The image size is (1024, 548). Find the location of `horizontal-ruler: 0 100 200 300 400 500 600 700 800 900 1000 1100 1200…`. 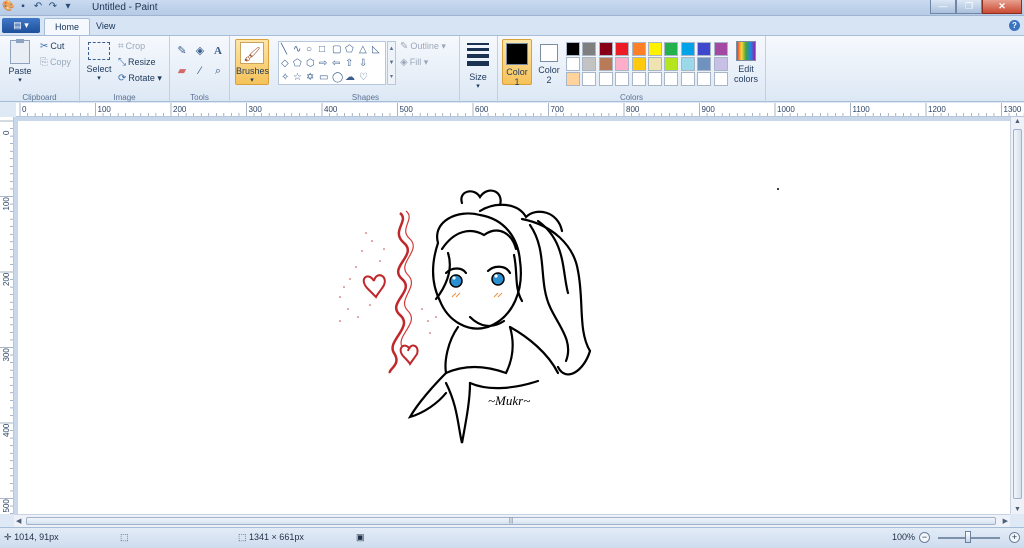

horizontal-ruler: 0 100 200 300 400 500 600 700 800 900 1000 1100 1200… is located at coordinates (520, 110).